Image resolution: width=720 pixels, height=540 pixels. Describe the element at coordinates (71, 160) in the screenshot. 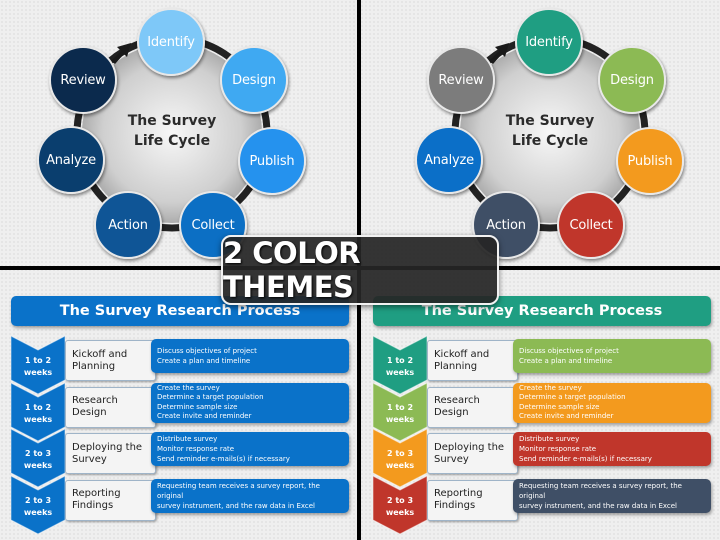

I see `cycle-node-analyze: Analyze` at that location.